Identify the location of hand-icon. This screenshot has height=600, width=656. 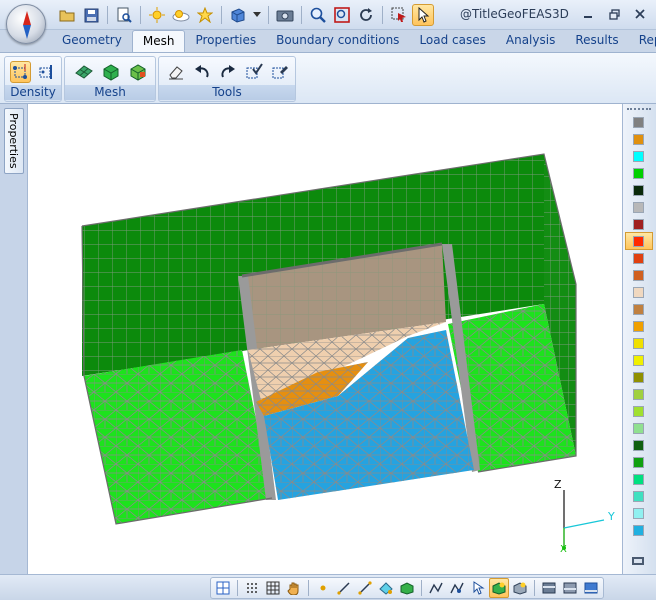
(294, 588).